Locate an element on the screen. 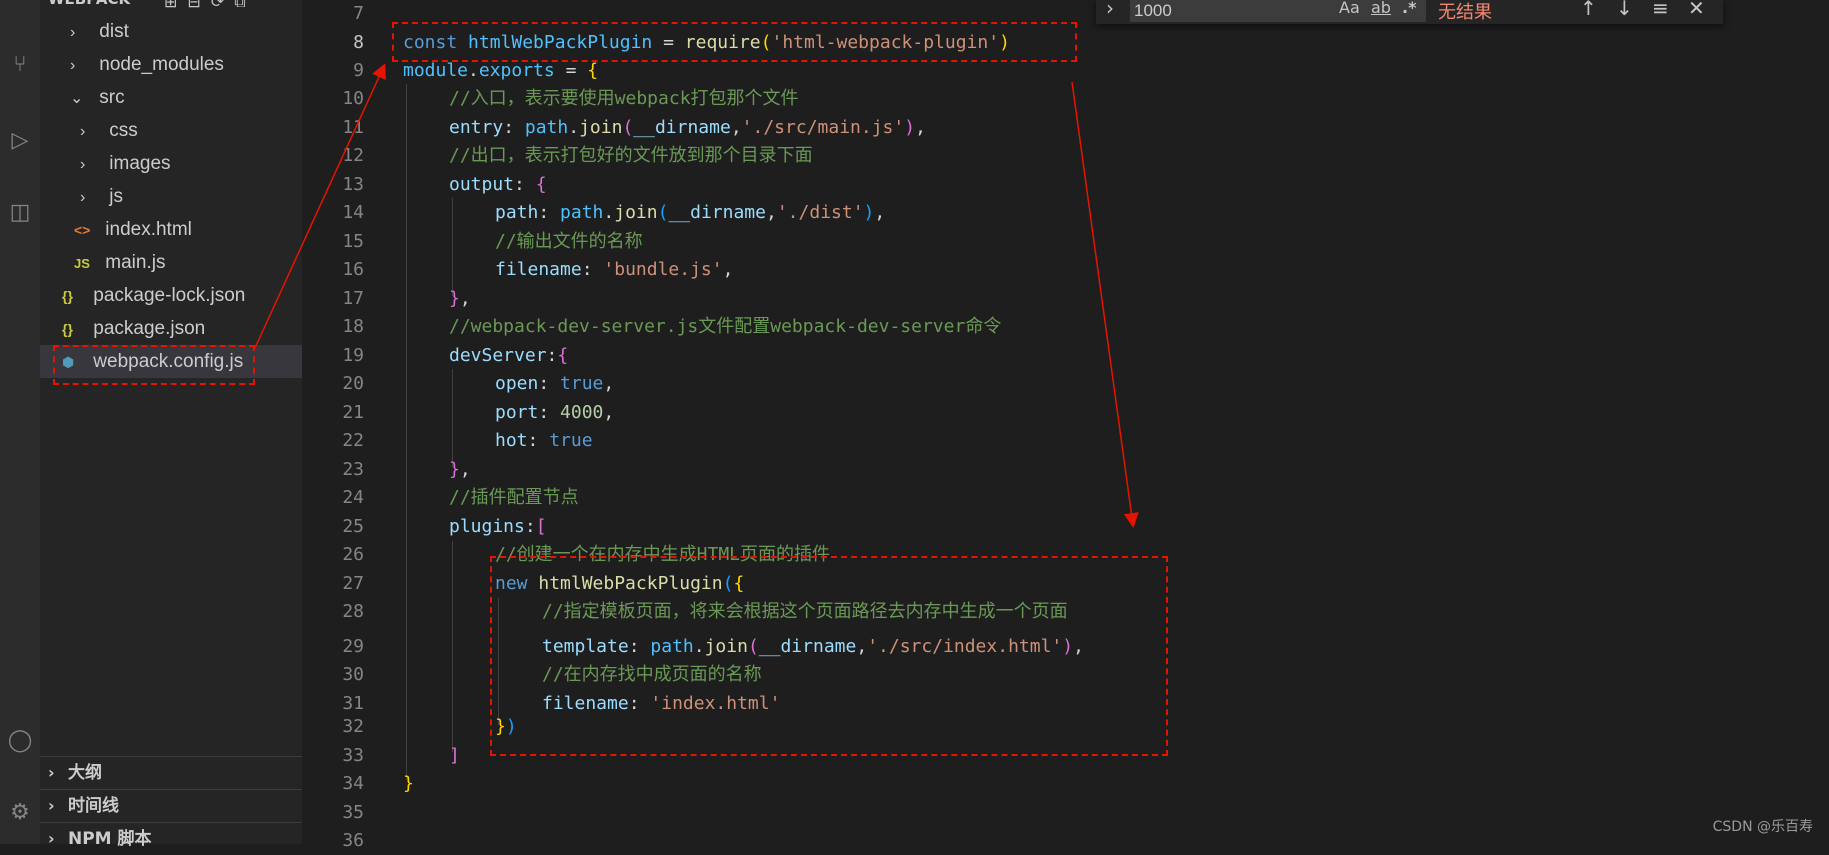 The image size is (1829, 855). code-comment: //指定模板页面，将来会根据这个页面路径去内存中生成一个页面 is located at coordinates (805, 611).